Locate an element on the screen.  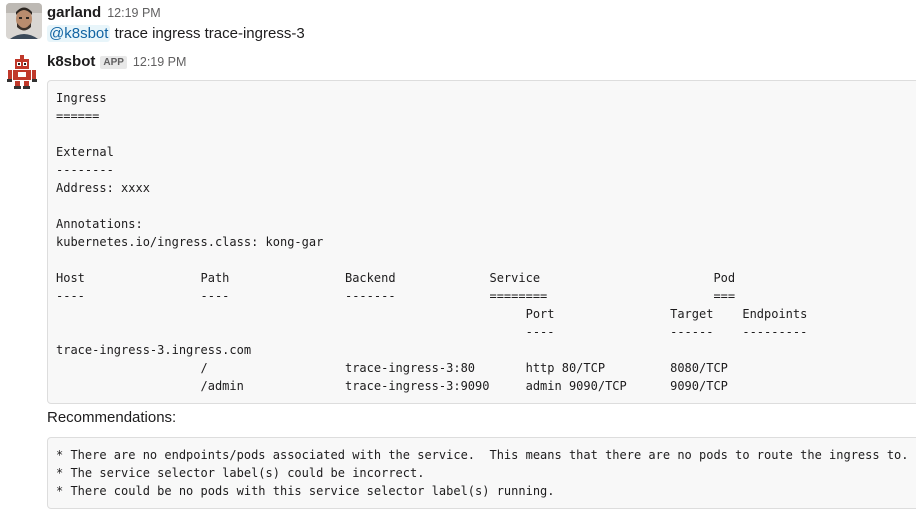
user-photo-avatar-icon is located at coordinates (24, 21).